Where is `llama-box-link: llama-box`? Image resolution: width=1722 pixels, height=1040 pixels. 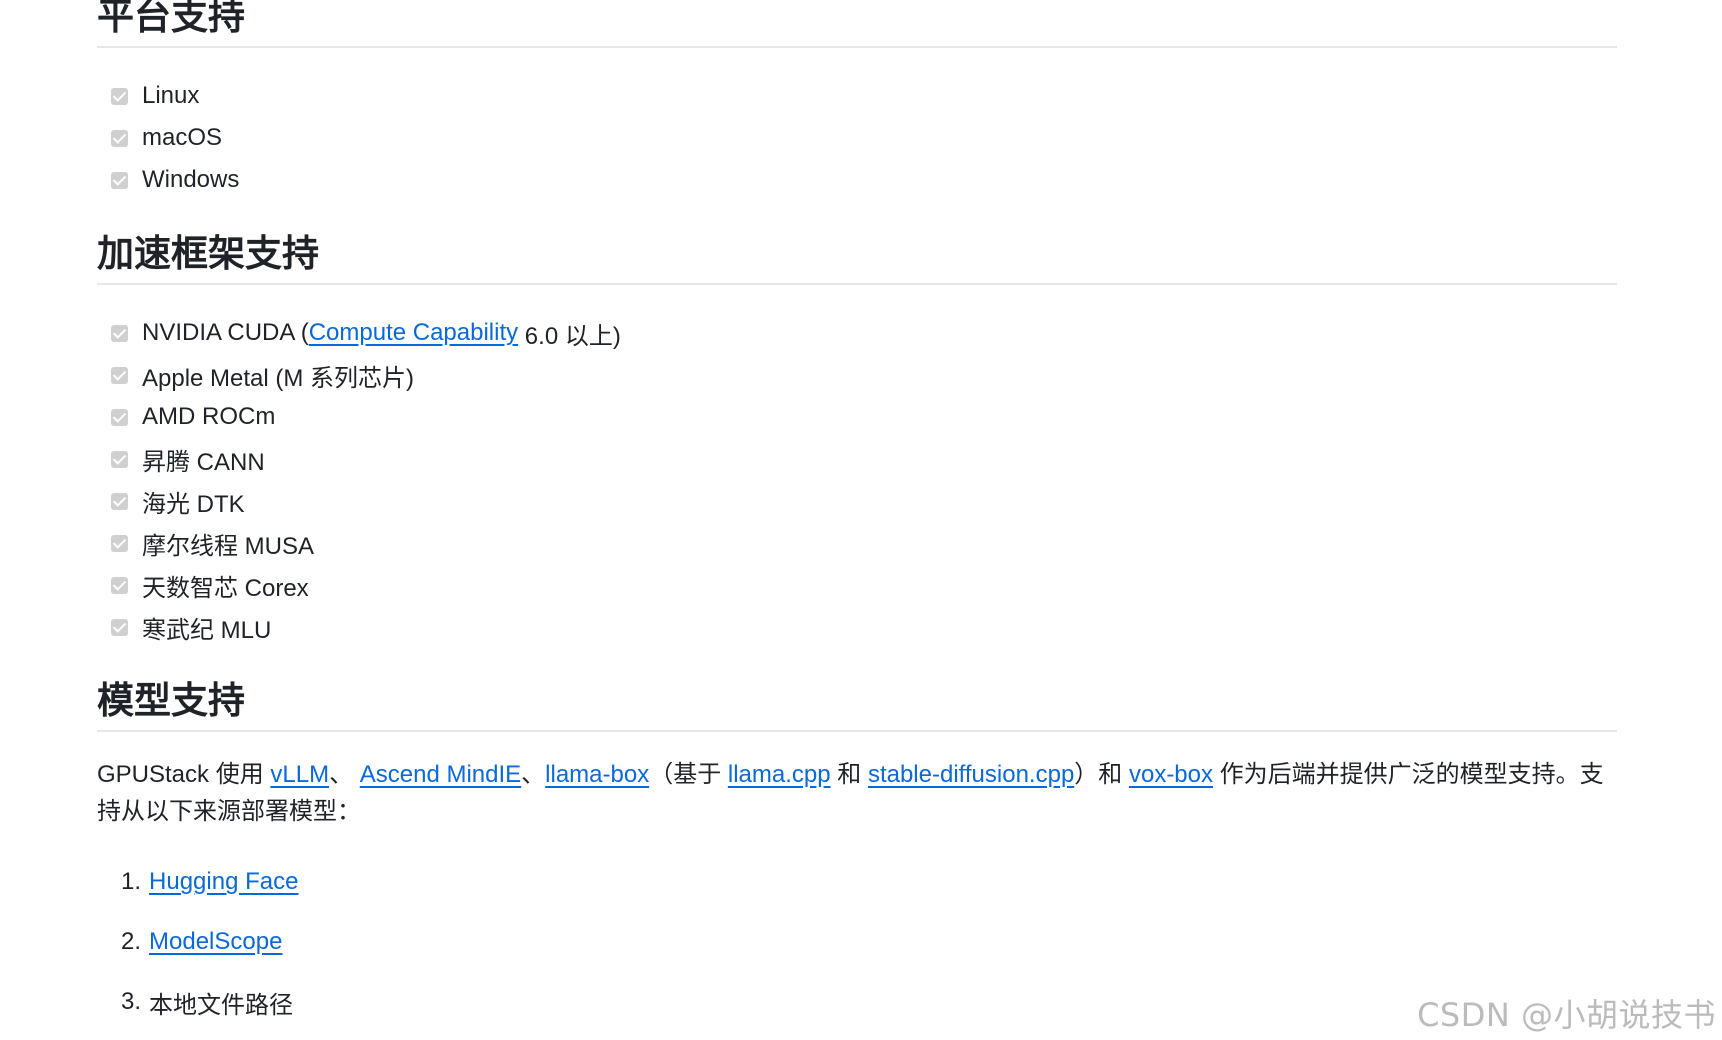
llama-box-link: llama-box is located at coordinates (597, 774).